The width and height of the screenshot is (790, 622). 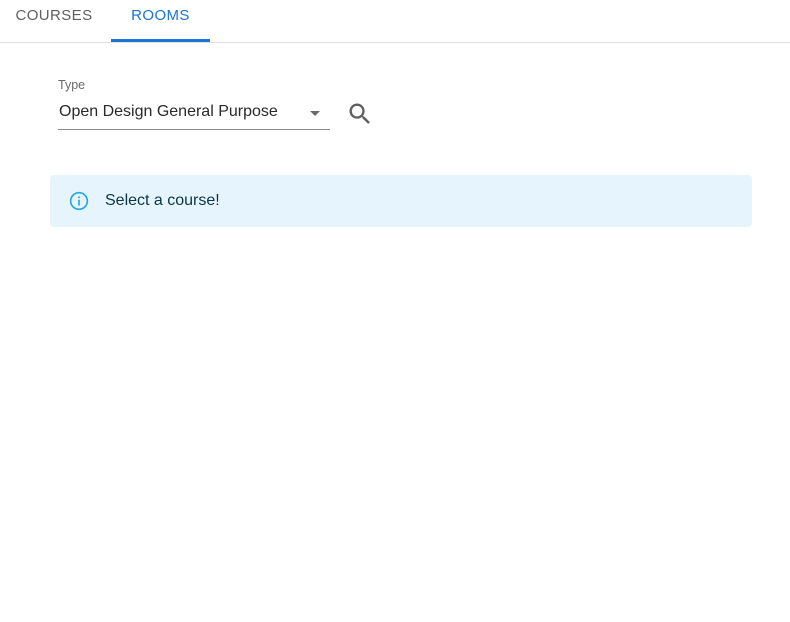 What do you see at coordinates (162, 200) in the screenshot?
I see `alert-message: Select a course!` at bounding box center [162, 200].